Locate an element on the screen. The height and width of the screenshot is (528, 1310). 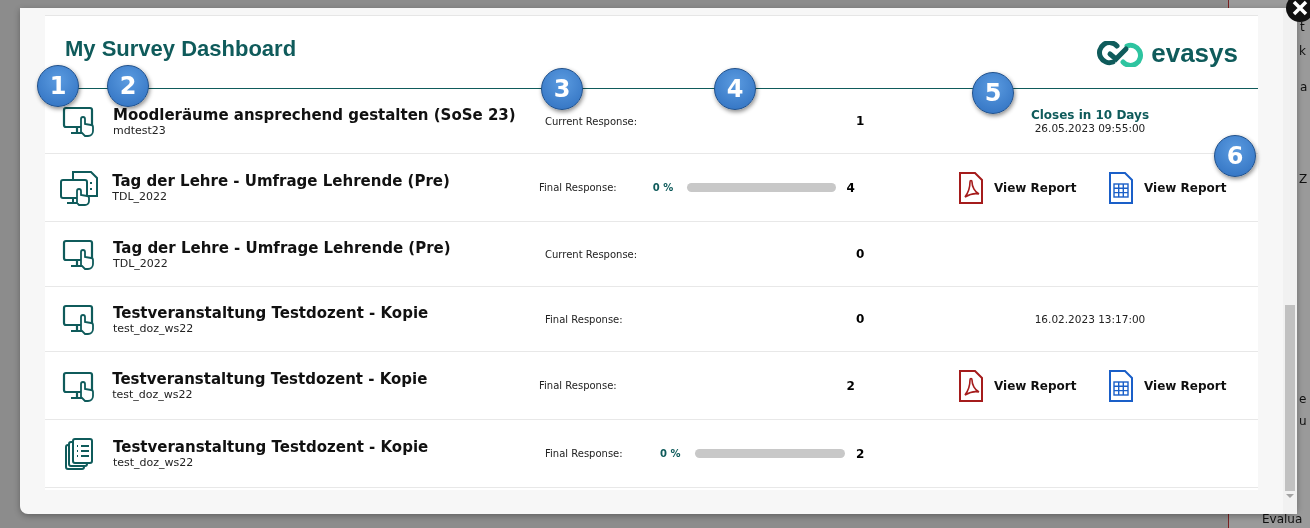
background-text: k is located at coordinates (1302, 51).